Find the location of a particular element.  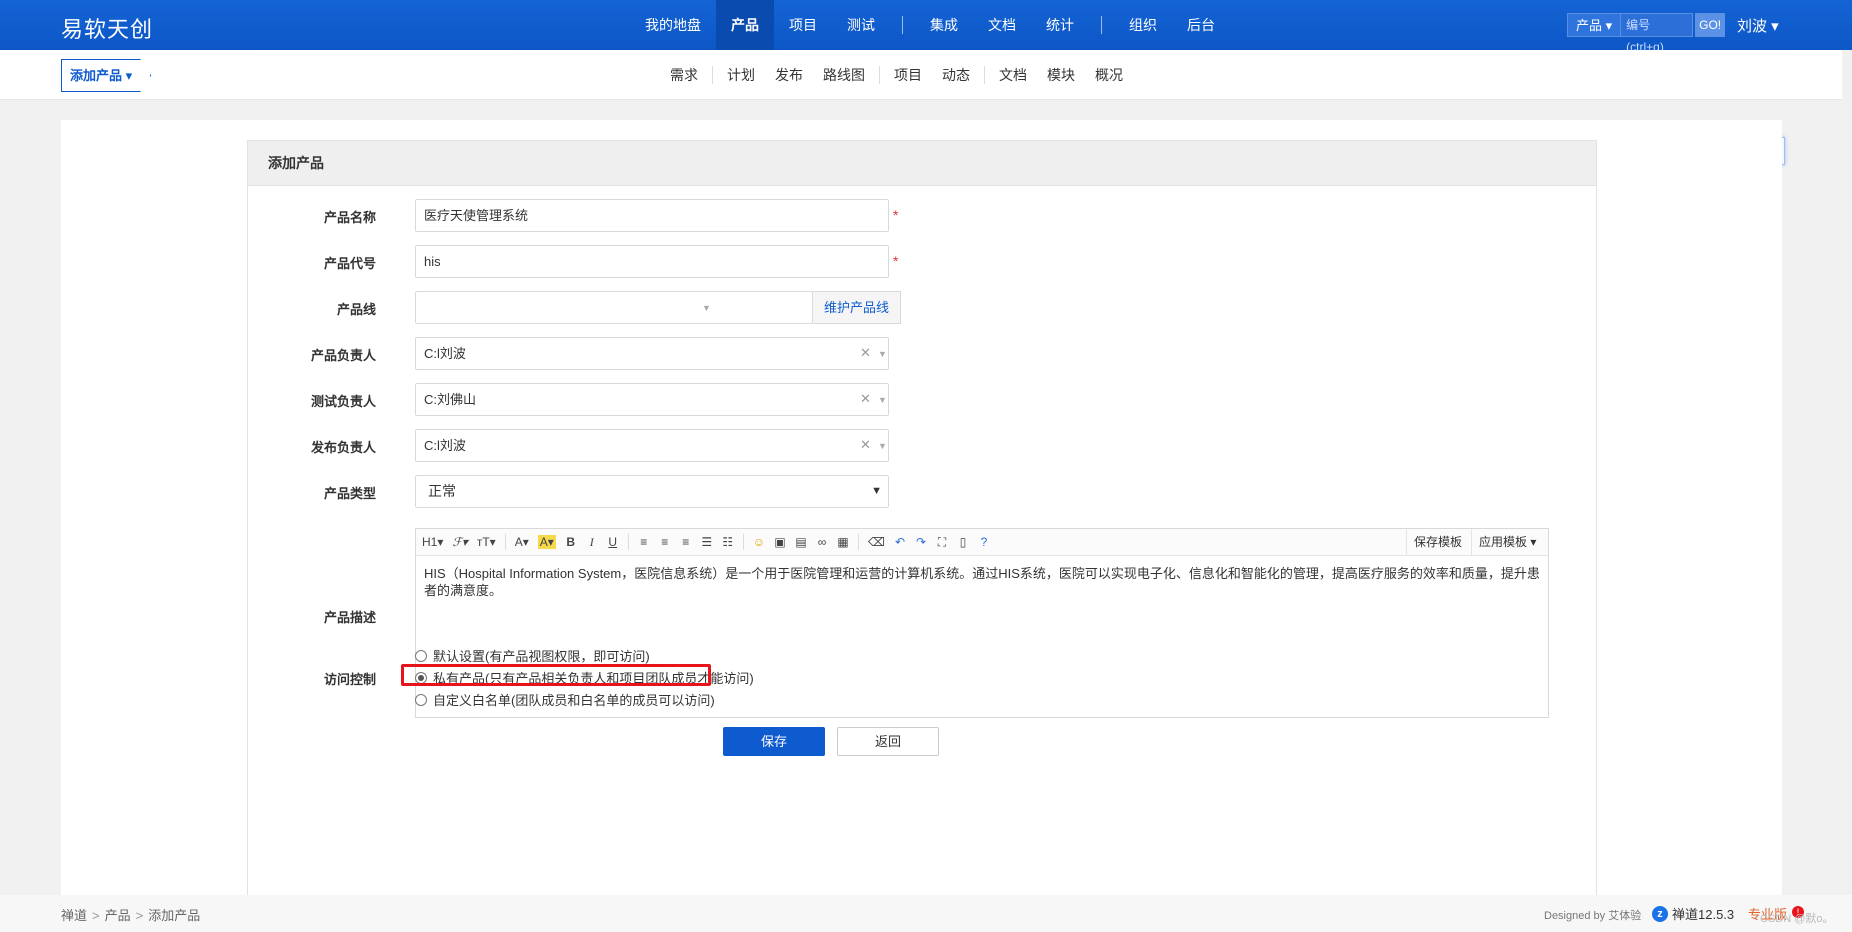

image-icon: ▣ is located at coordinates (780, 542).